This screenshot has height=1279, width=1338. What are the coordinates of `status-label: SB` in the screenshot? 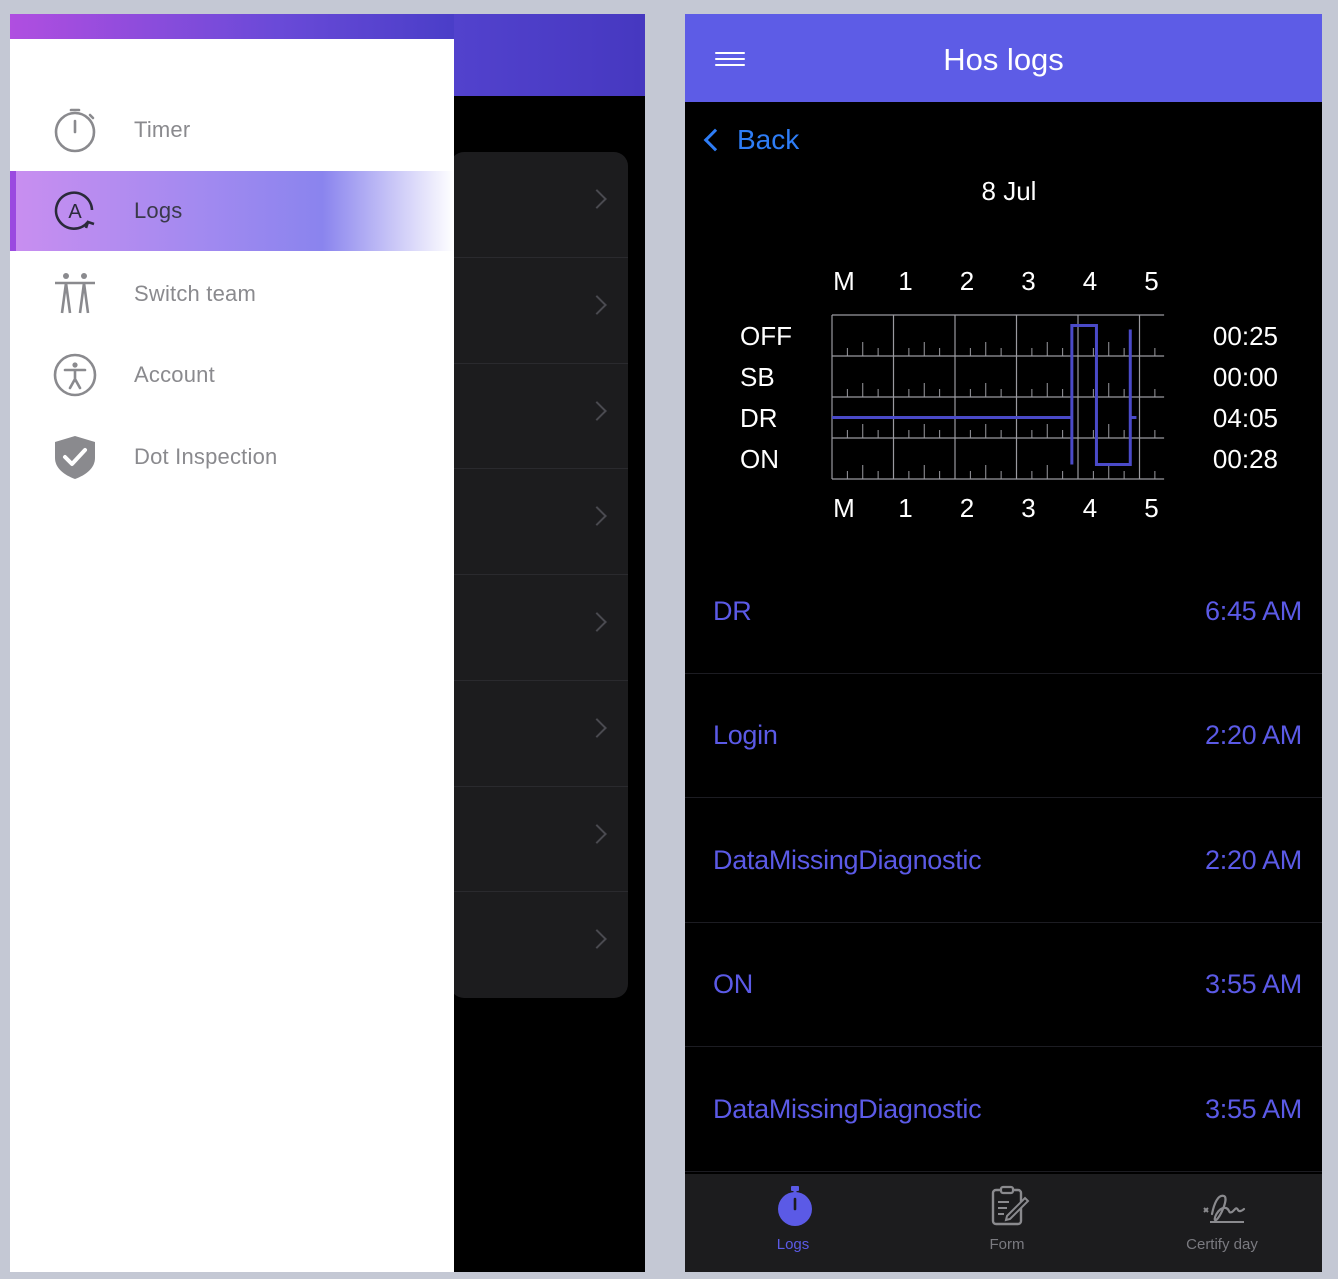 It's located at (757, 377).